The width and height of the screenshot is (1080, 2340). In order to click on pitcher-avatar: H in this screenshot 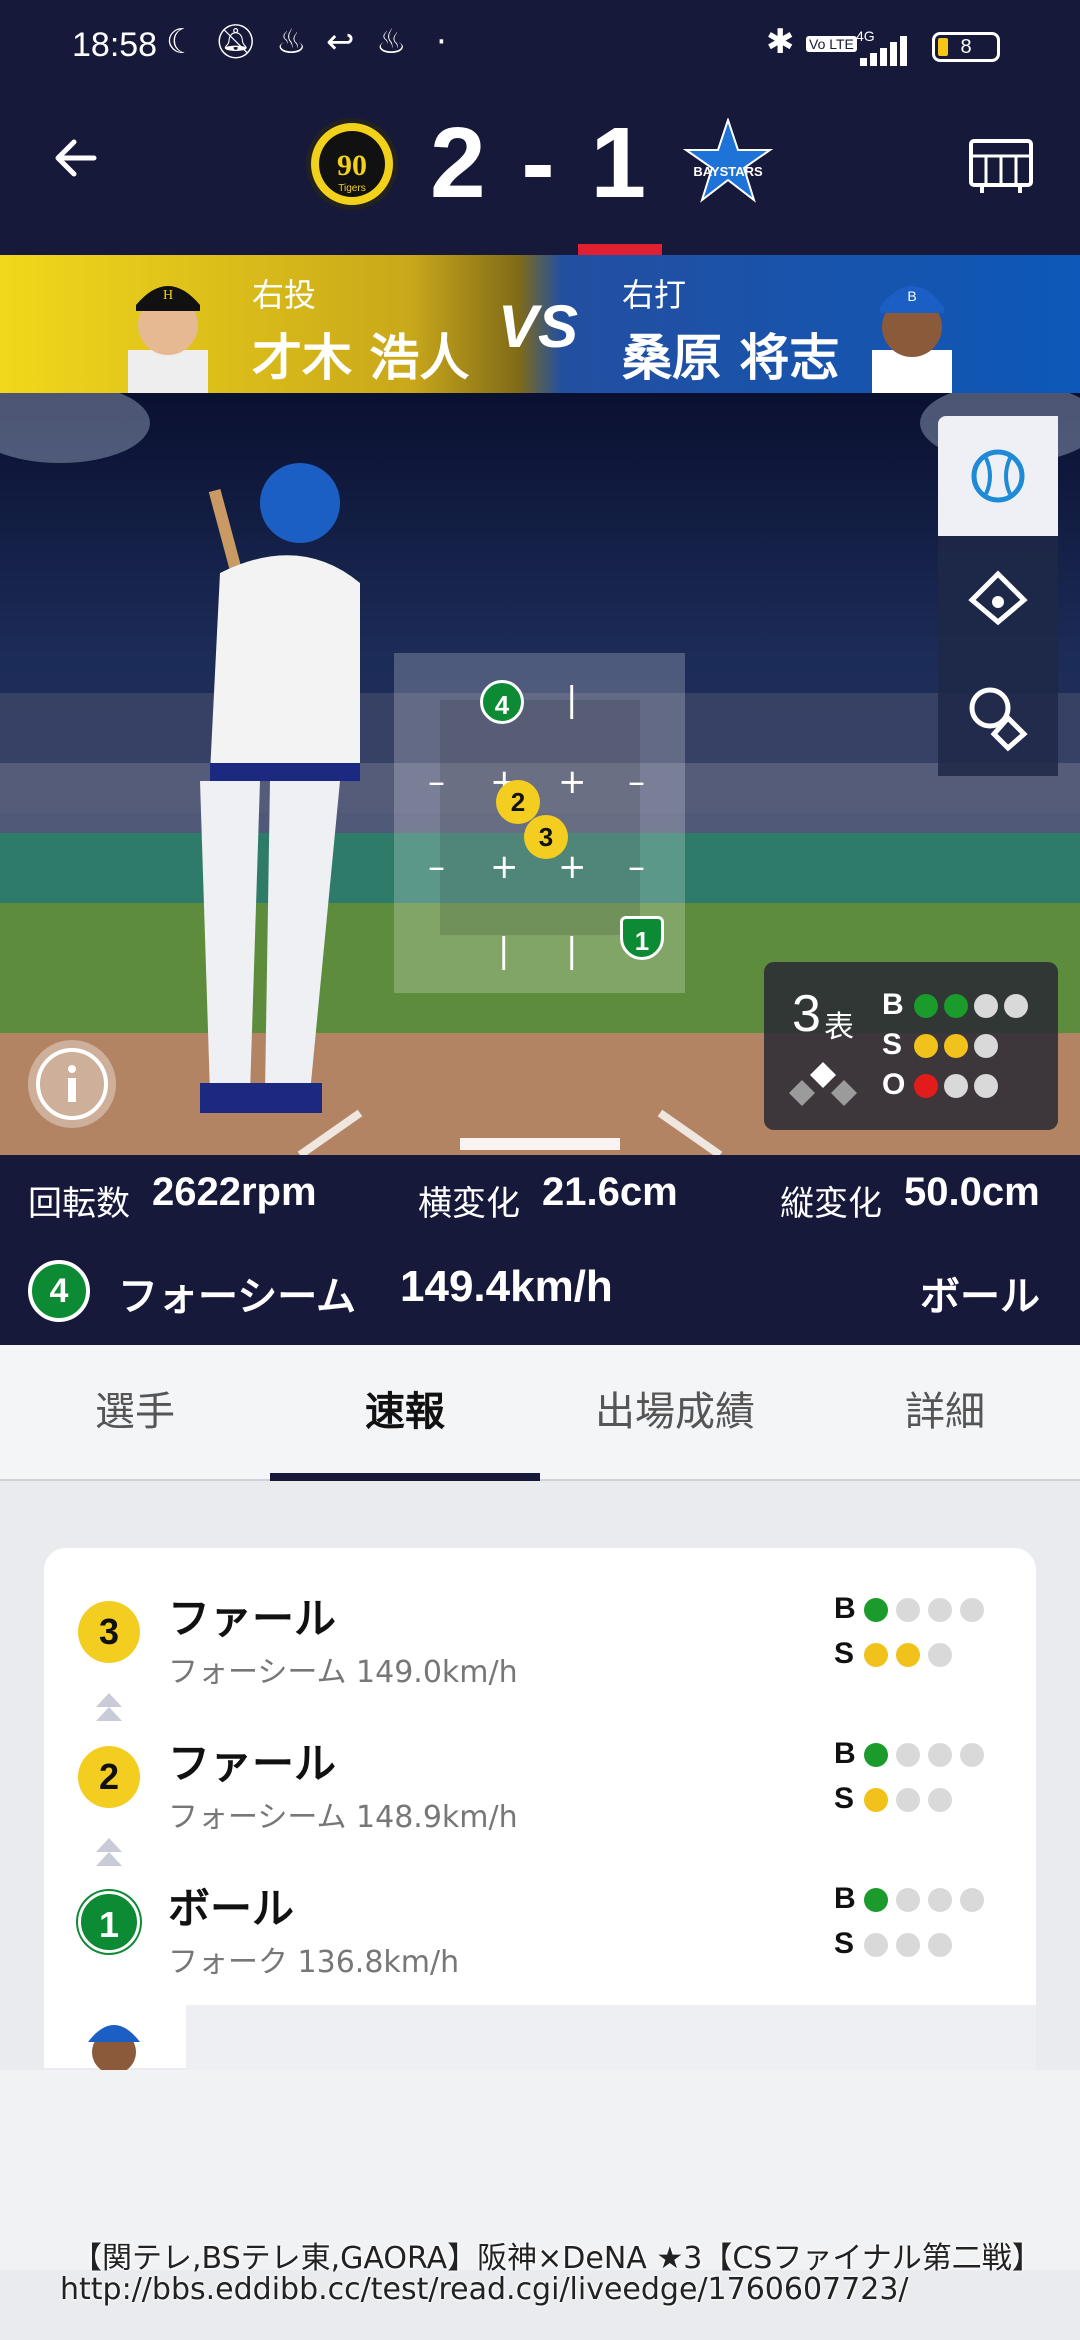, I will do `click(168, 339)`.